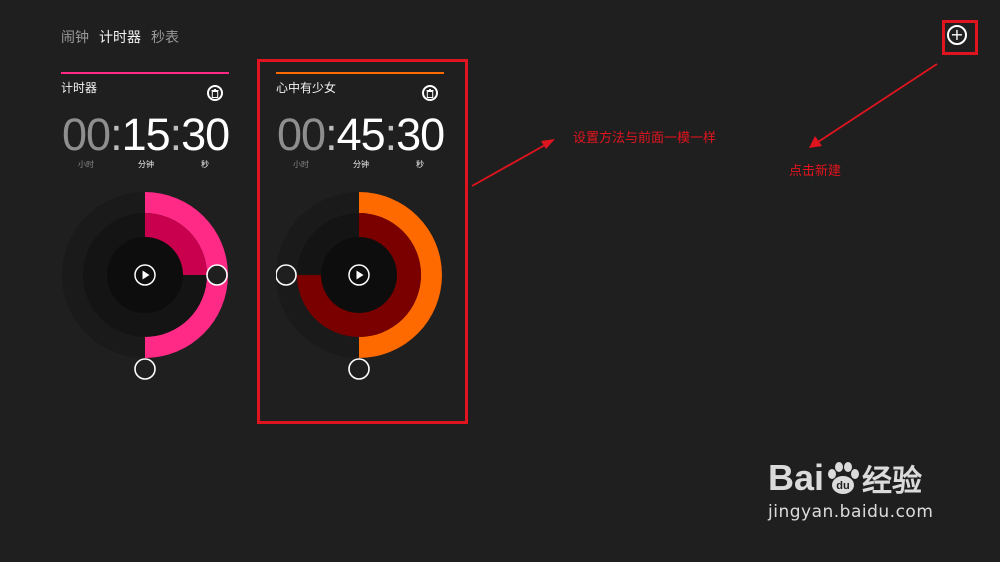 This screenshot has width=1000, height=562. What do you see at coordinates (796, 477) in the screenshot?
I see `logo-text-left: Bai` at bounding box center [796, 477].